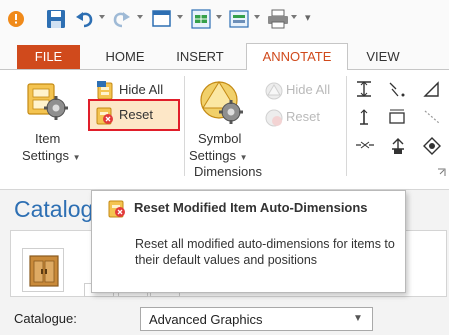 The width and height of the screenshot is (449, 335). Describe the element at coordinates (180, 17) in the screenshot. I see `window-dropdown-icon` at that location.